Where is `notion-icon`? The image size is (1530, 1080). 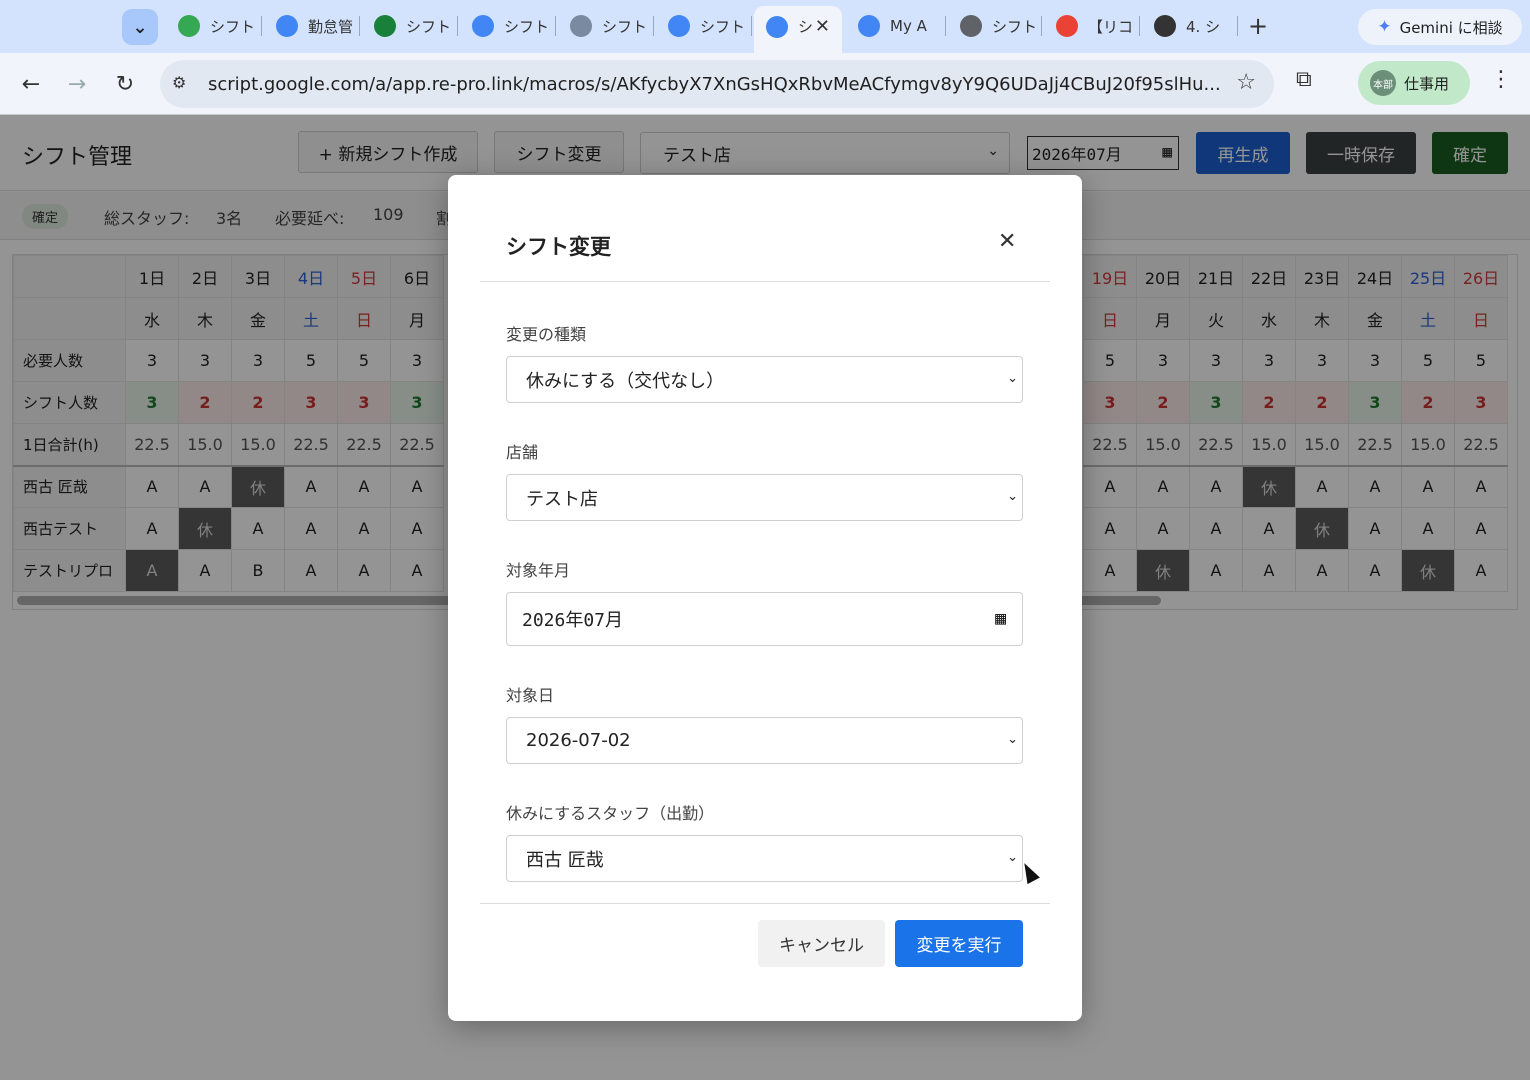
notion-icon is located at coordinates (1165, 26).